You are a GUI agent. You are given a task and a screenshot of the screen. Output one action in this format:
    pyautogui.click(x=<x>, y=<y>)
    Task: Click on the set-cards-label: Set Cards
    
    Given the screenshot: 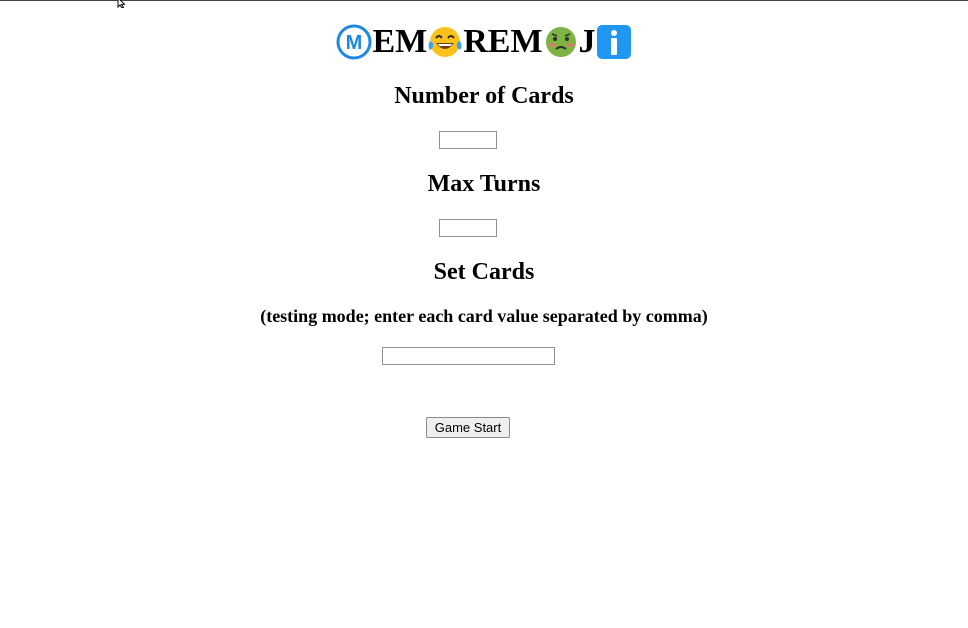 What is the action you would take?
    pyautogui.click(x=484, y=272)
    